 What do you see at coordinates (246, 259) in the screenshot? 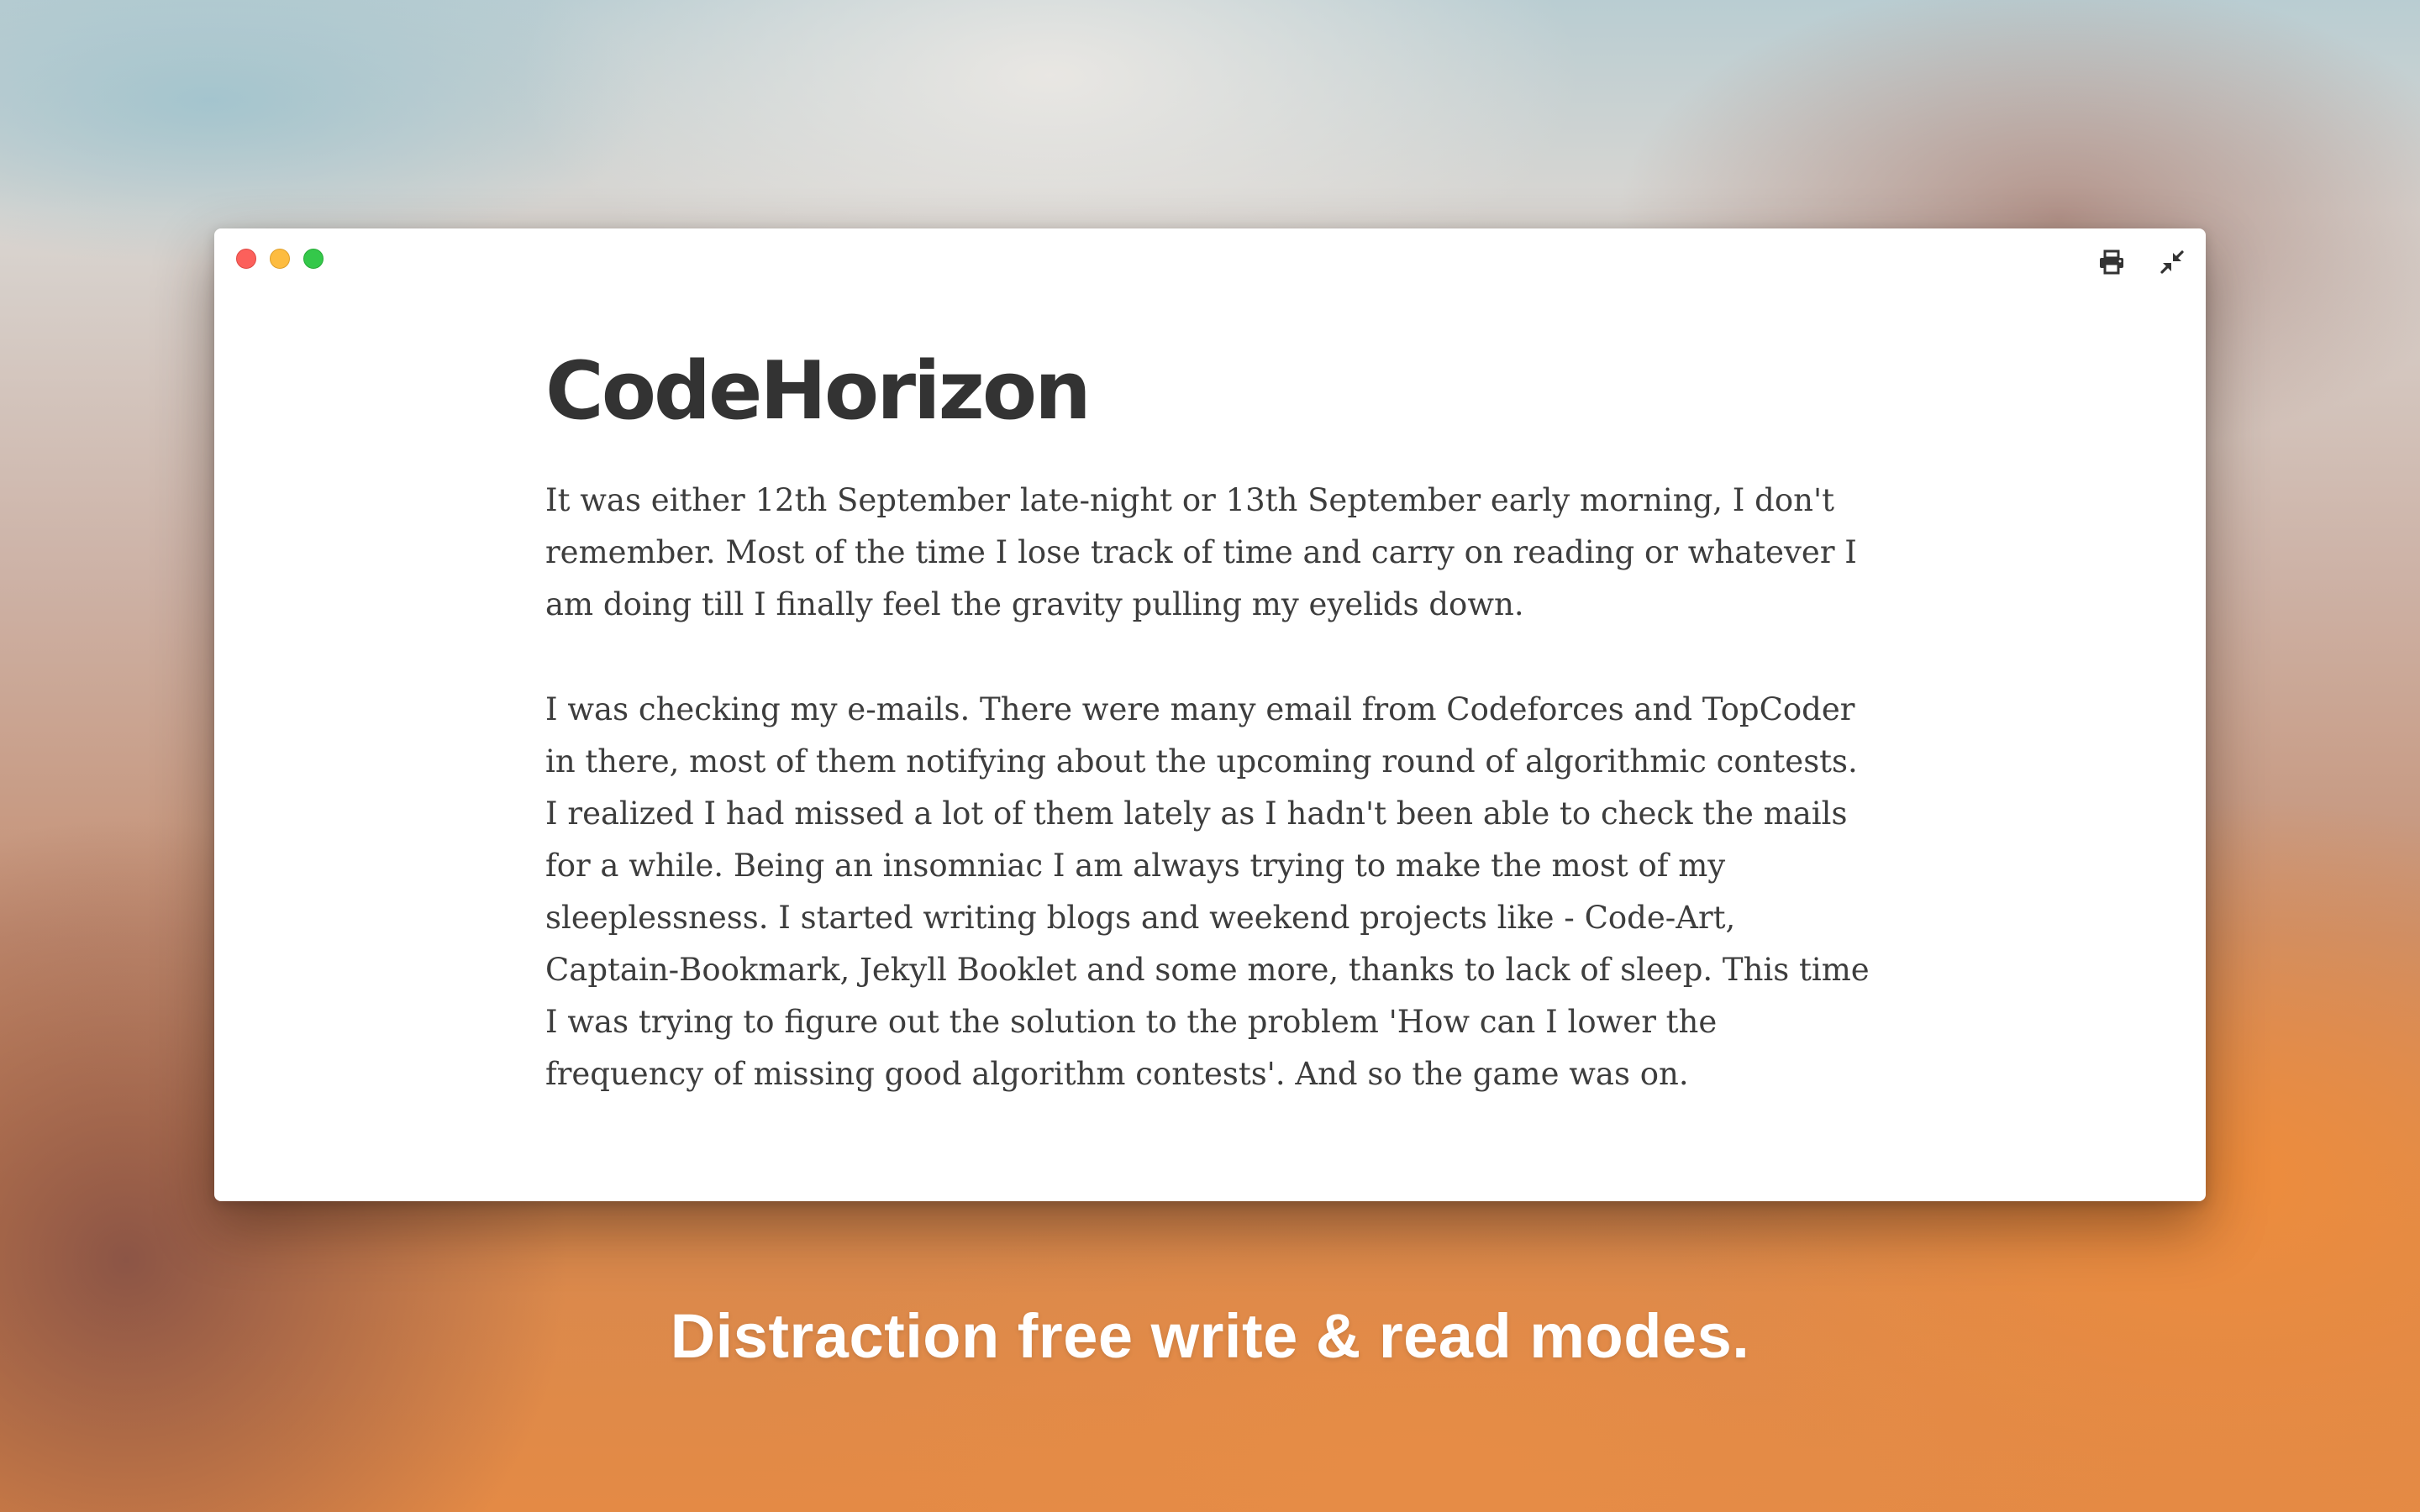
I see `close-window-button` at bounding box center [246, 259].